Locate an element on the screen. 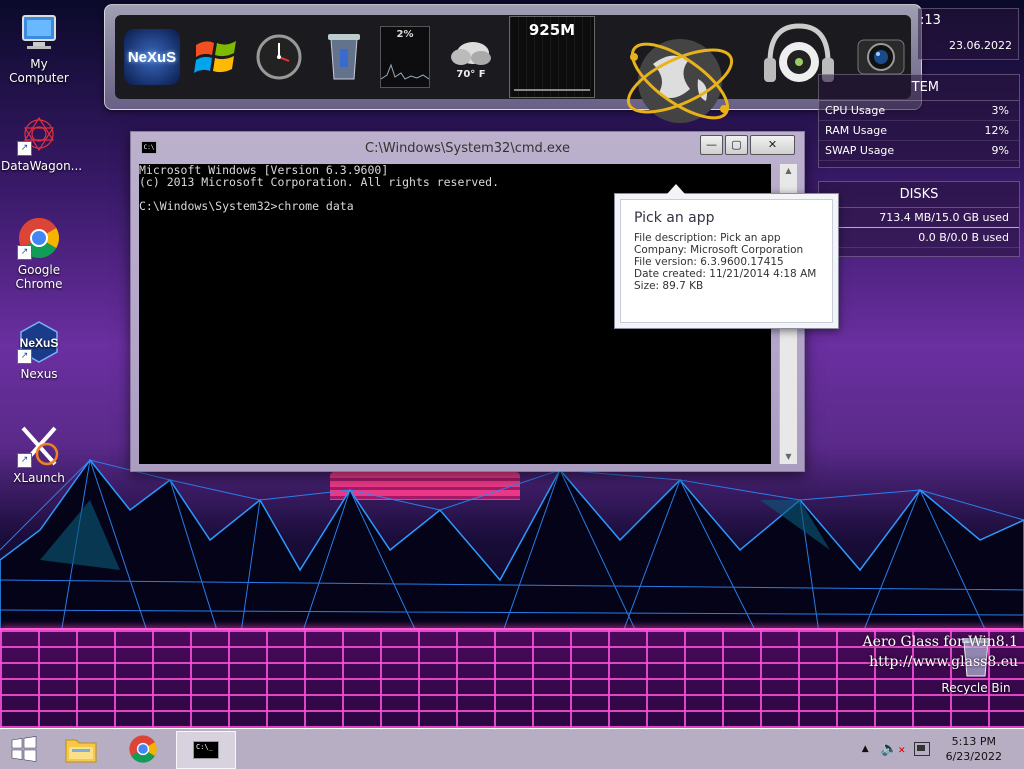 The height and width of the screenshot is (769, 1024). nexus-logo-icon: NeXuS is located at coordinates (152, 57).